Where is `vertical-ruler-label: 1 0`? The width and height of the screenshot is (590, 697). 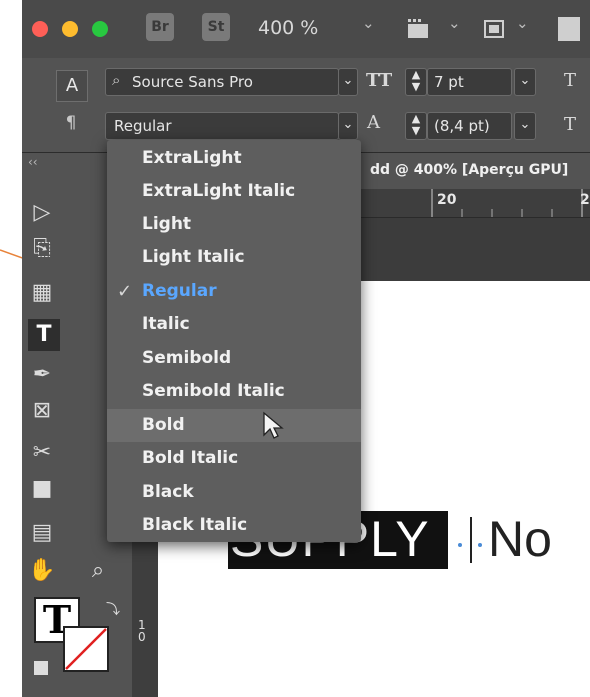
vertical-ruler-label: 1 0 is located at coordinates (142, 631).